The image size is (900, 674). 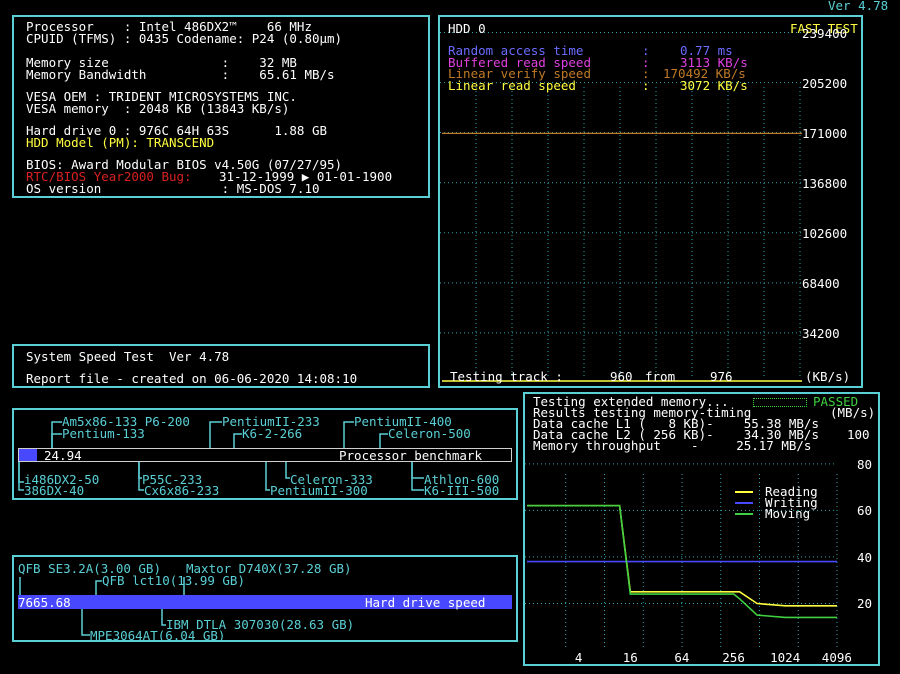 What do you see at coordinates (780, 402) in the screenshot?
I see `memory-test-progress` at bounding box center [780, 402].